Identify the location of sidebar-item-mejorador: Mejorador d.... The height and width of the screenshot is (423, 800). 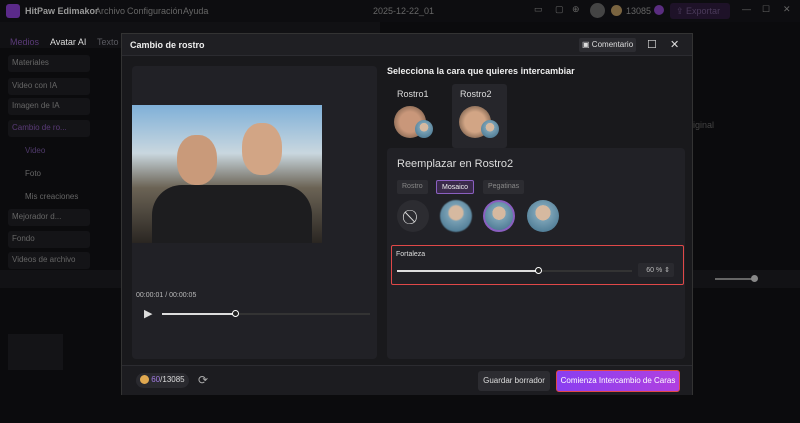
(49, 217).